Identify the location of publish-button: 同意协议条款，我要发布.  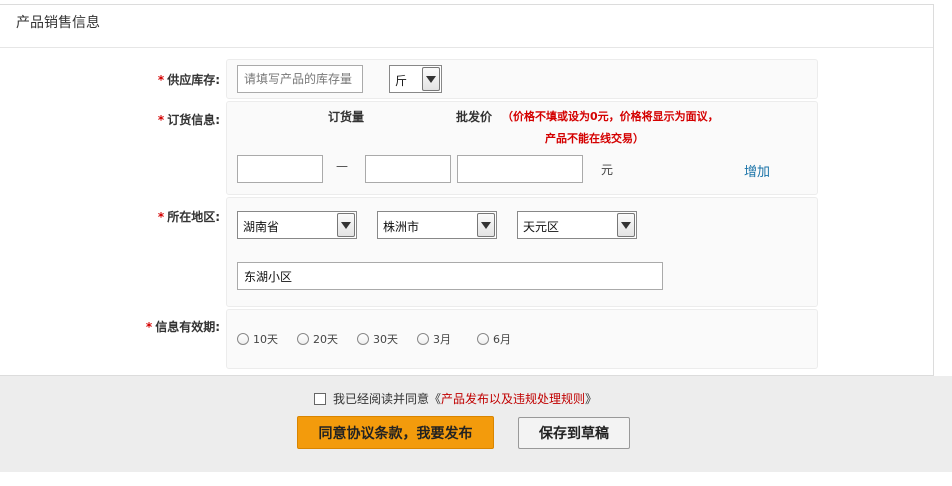
(395, 432).